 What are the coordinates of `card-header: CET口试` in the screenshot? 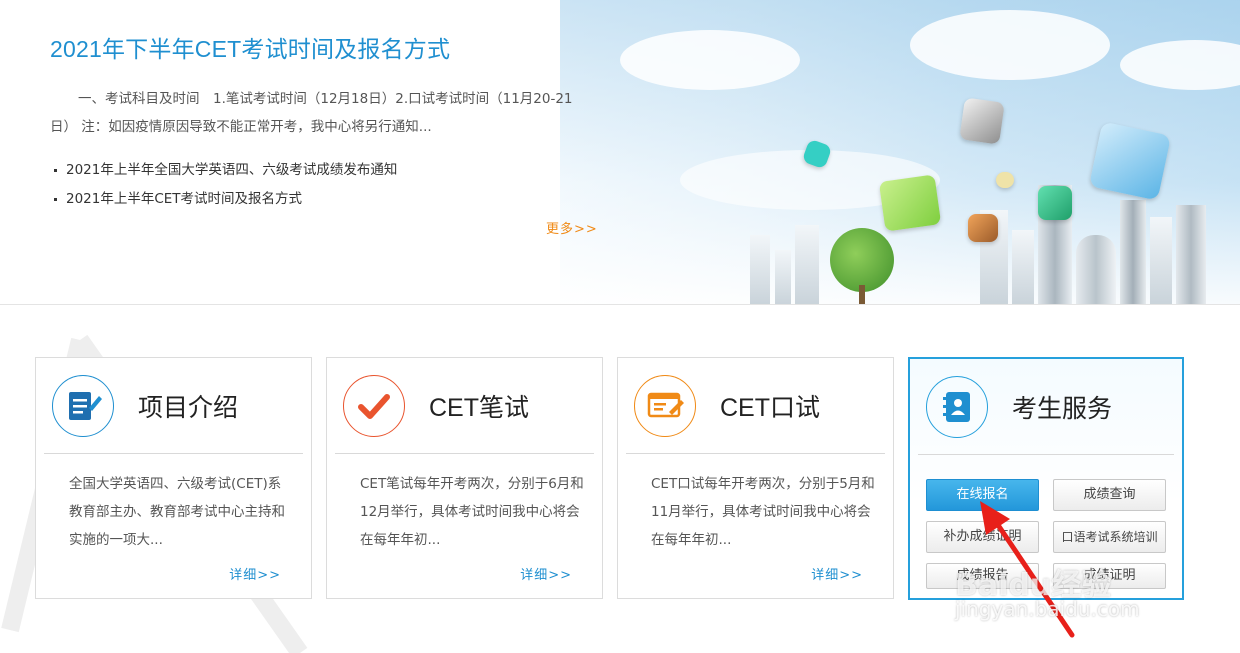 It's located at (755, 406).